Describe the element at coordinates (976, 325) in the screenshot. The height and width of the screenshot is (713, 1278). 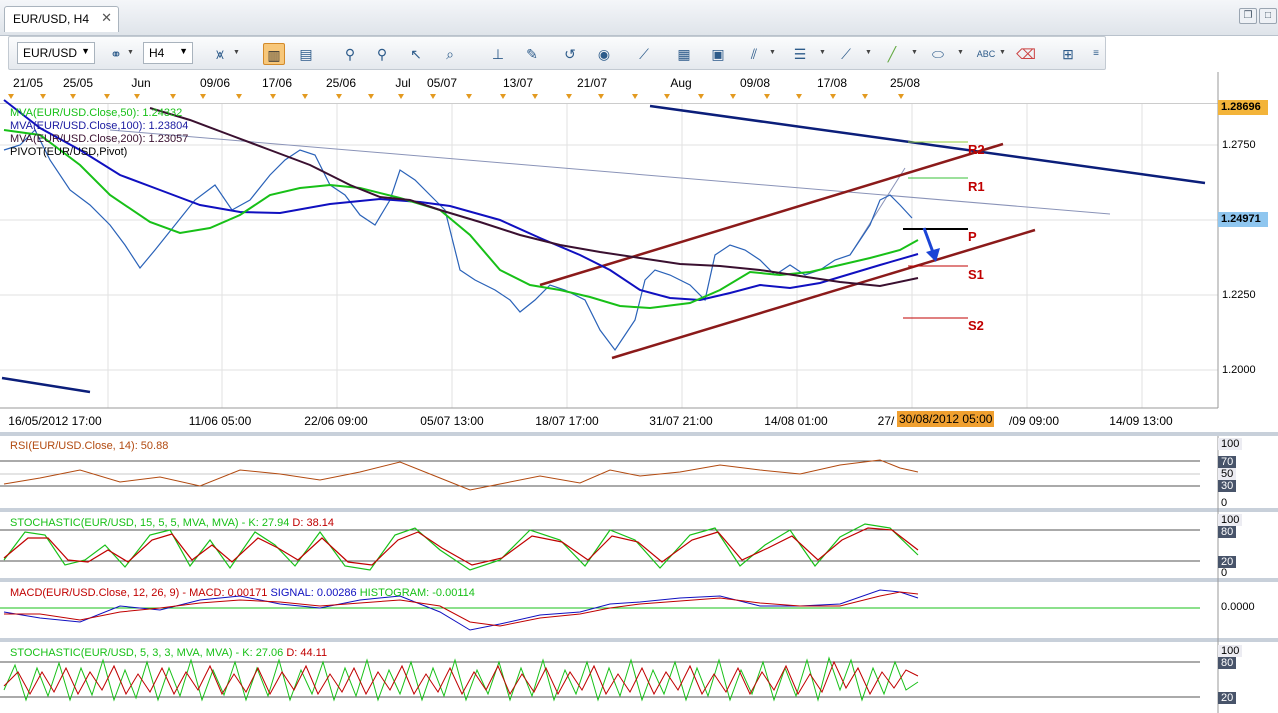
I see `s2-label: S2` at that location.